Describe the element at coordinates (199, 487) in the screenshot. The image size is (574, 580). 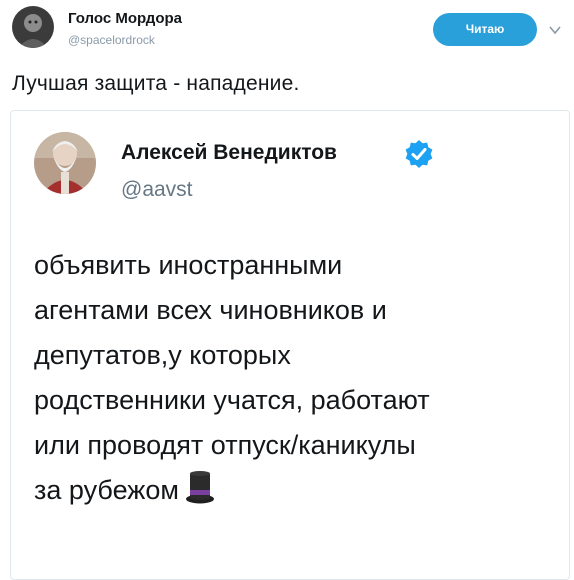
I see `top-hat-icon` at that location.